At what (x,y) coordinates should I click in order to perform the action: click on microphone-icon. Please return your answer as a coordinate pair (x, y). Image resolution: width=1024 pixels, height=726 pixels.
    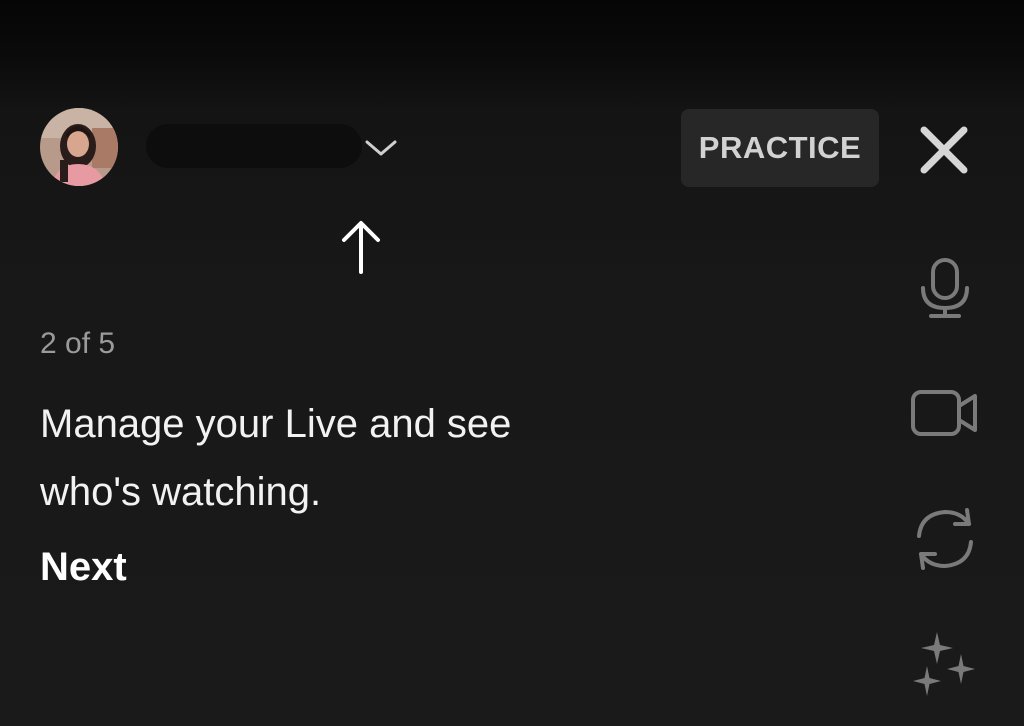
    Looking at the image, I should click on (945, 288).